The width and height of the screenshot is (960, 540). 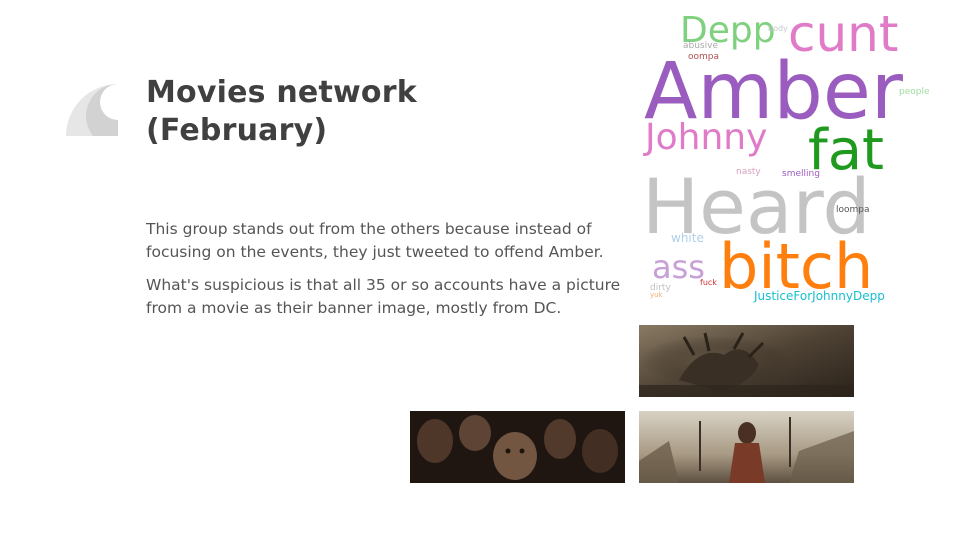 What do you see at coordinates (914, 92) in the screenshot?
I see `word-people: people` at bounding box center [914, 92].